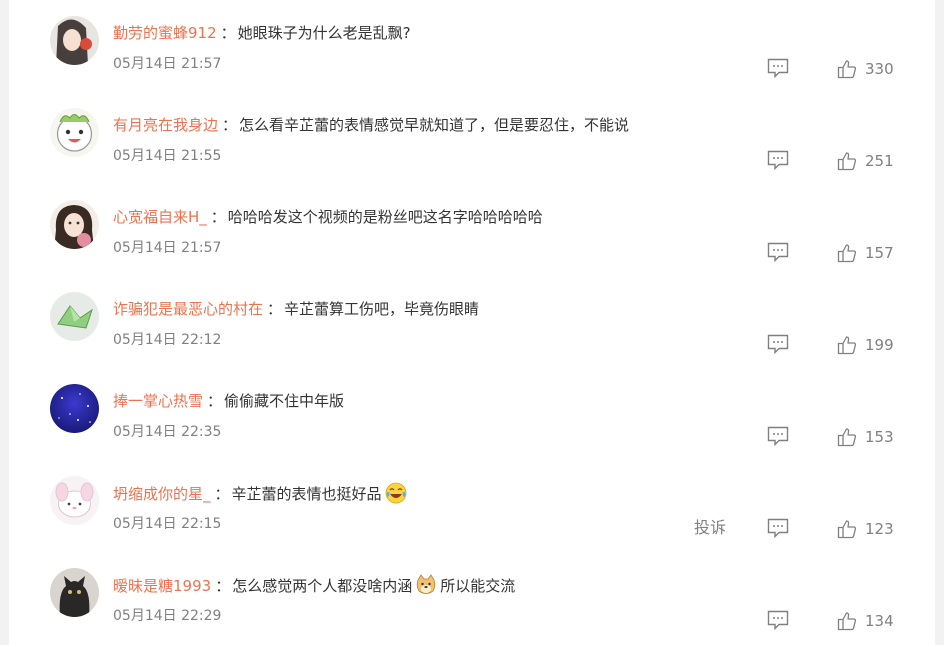  Describe the element at coordinates (306, 494) in the screenshot. I see `comment-text: 辛芷蕾的表情也挺好品` at that location.